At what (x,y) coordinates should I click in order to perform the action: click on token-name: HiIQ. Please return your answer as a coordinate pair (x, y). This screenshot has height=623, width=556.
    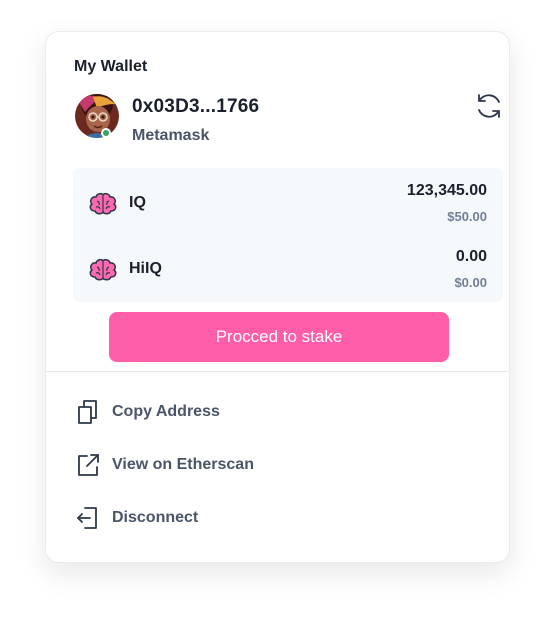
    Looking at the image, I should click on (145, 268).